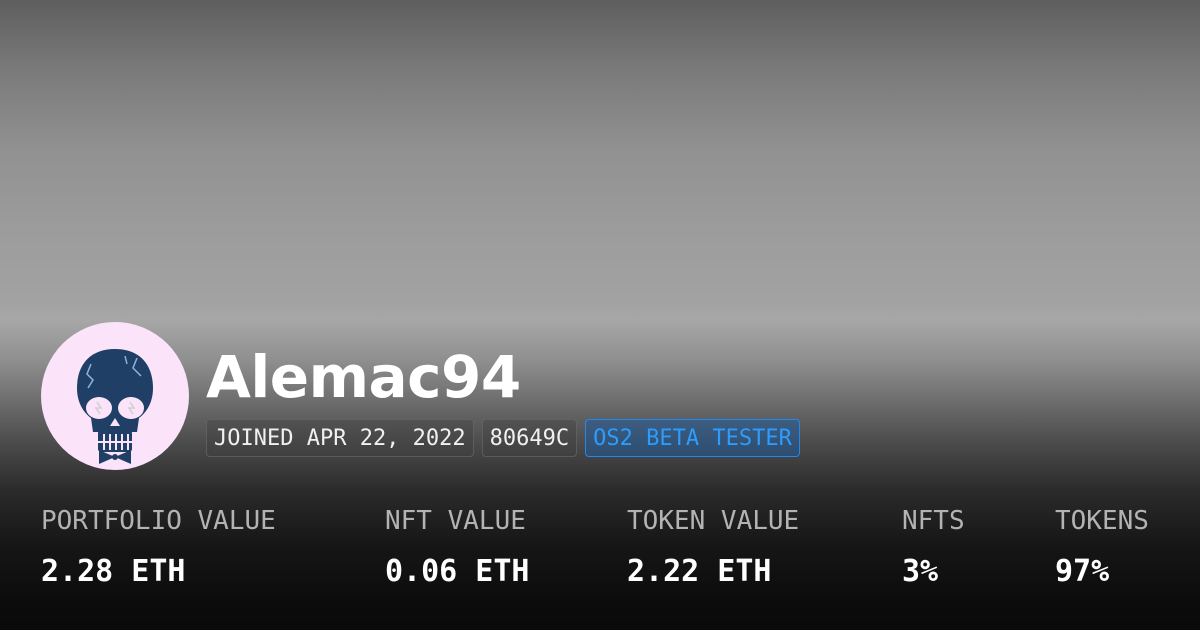 The height and width of the screenshot is (630, 1200). I want to click on stat-nft-value: NFT VALUE 0.06 ETH, so click(457, 547).